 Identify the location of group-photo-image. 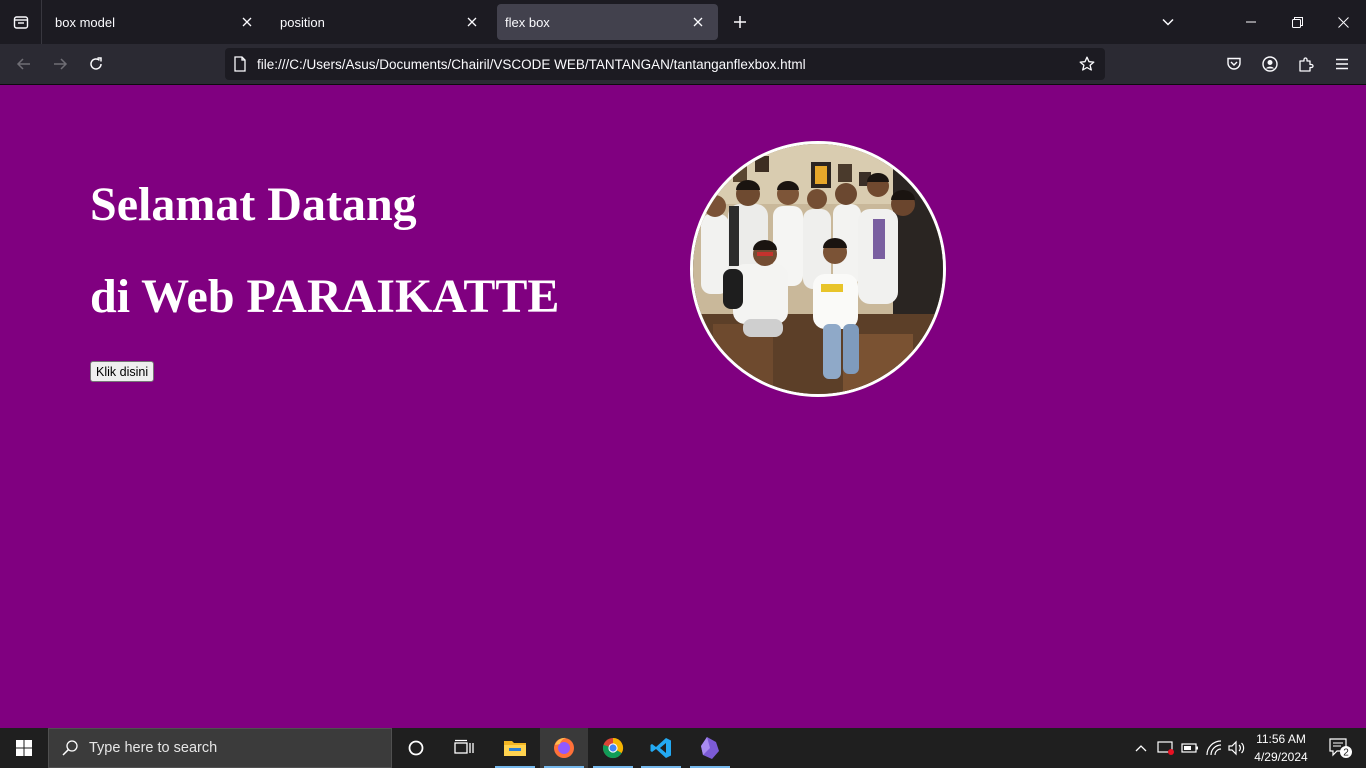
(818, 269).